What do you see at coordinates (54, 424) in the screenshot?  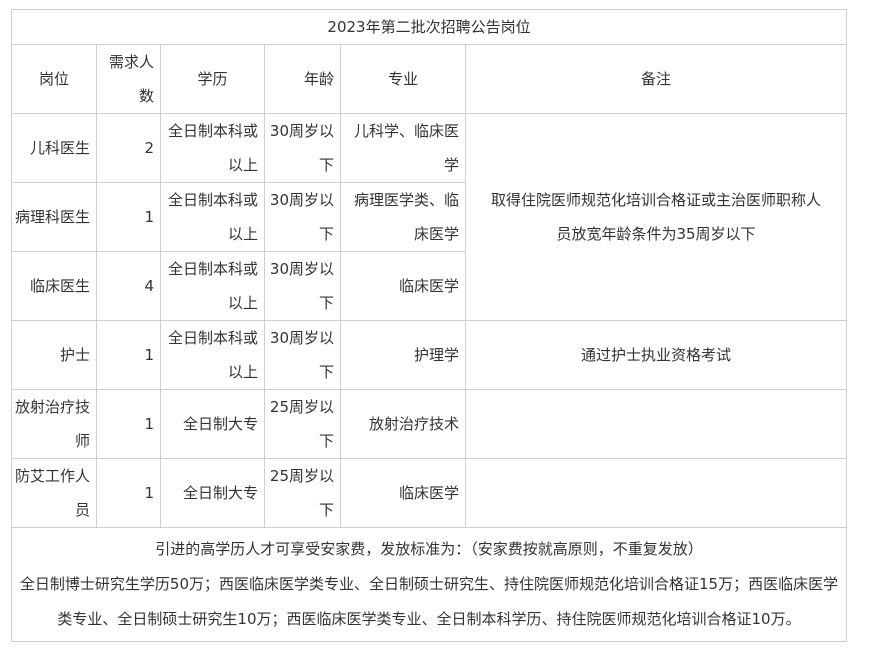 I see `cell-position: 放射治疗技师` at bounding box center [54, 424].